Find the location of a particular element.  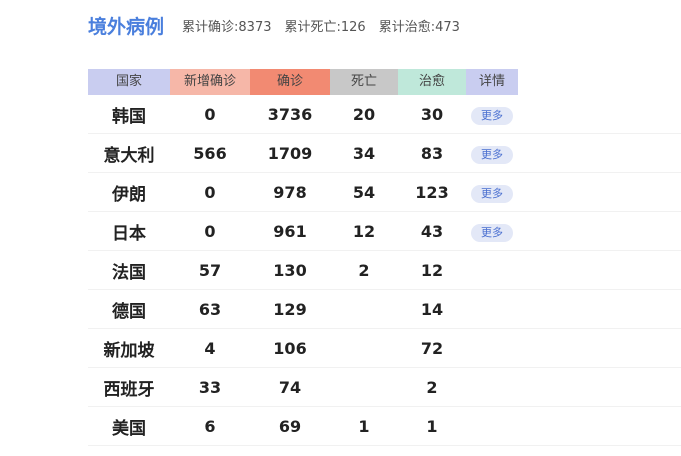

new-confirmed-cell: 63 is located at coordinates (210, 309).